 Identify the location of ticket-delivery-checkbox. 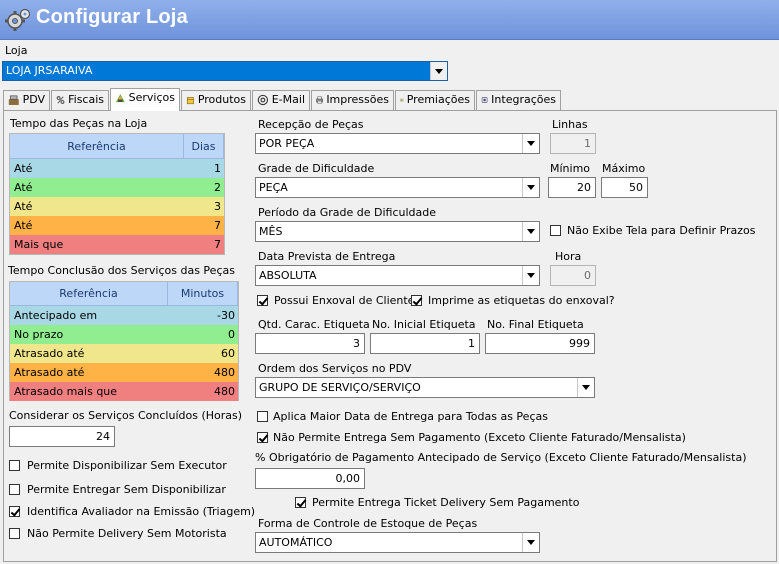
(300, 502).